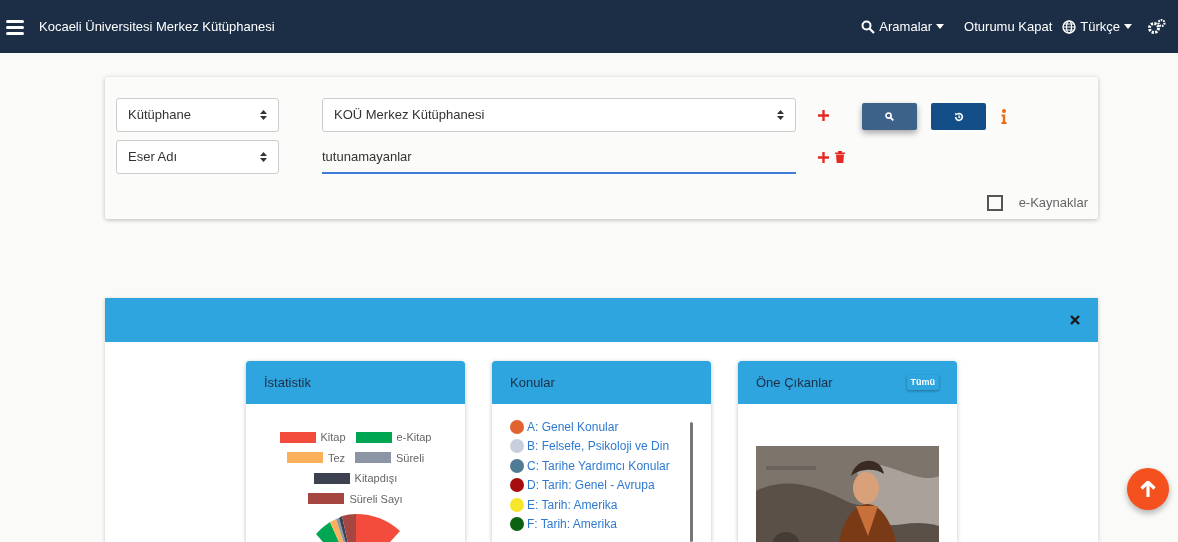 This screenshot has width=1178, height=542. What do you see at coordinates (1037, 203) in the screenshot?
I see `e-resources-checkbox: e-Kaynaklar` at bounding box center [1037, 203].